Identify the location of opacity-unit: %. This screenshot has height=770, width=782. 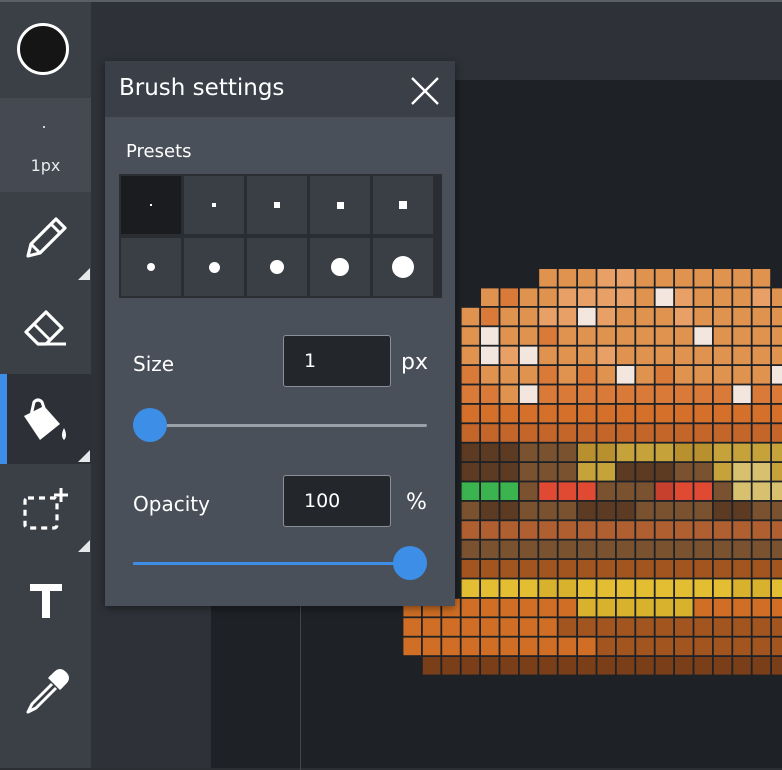
(416, 502).